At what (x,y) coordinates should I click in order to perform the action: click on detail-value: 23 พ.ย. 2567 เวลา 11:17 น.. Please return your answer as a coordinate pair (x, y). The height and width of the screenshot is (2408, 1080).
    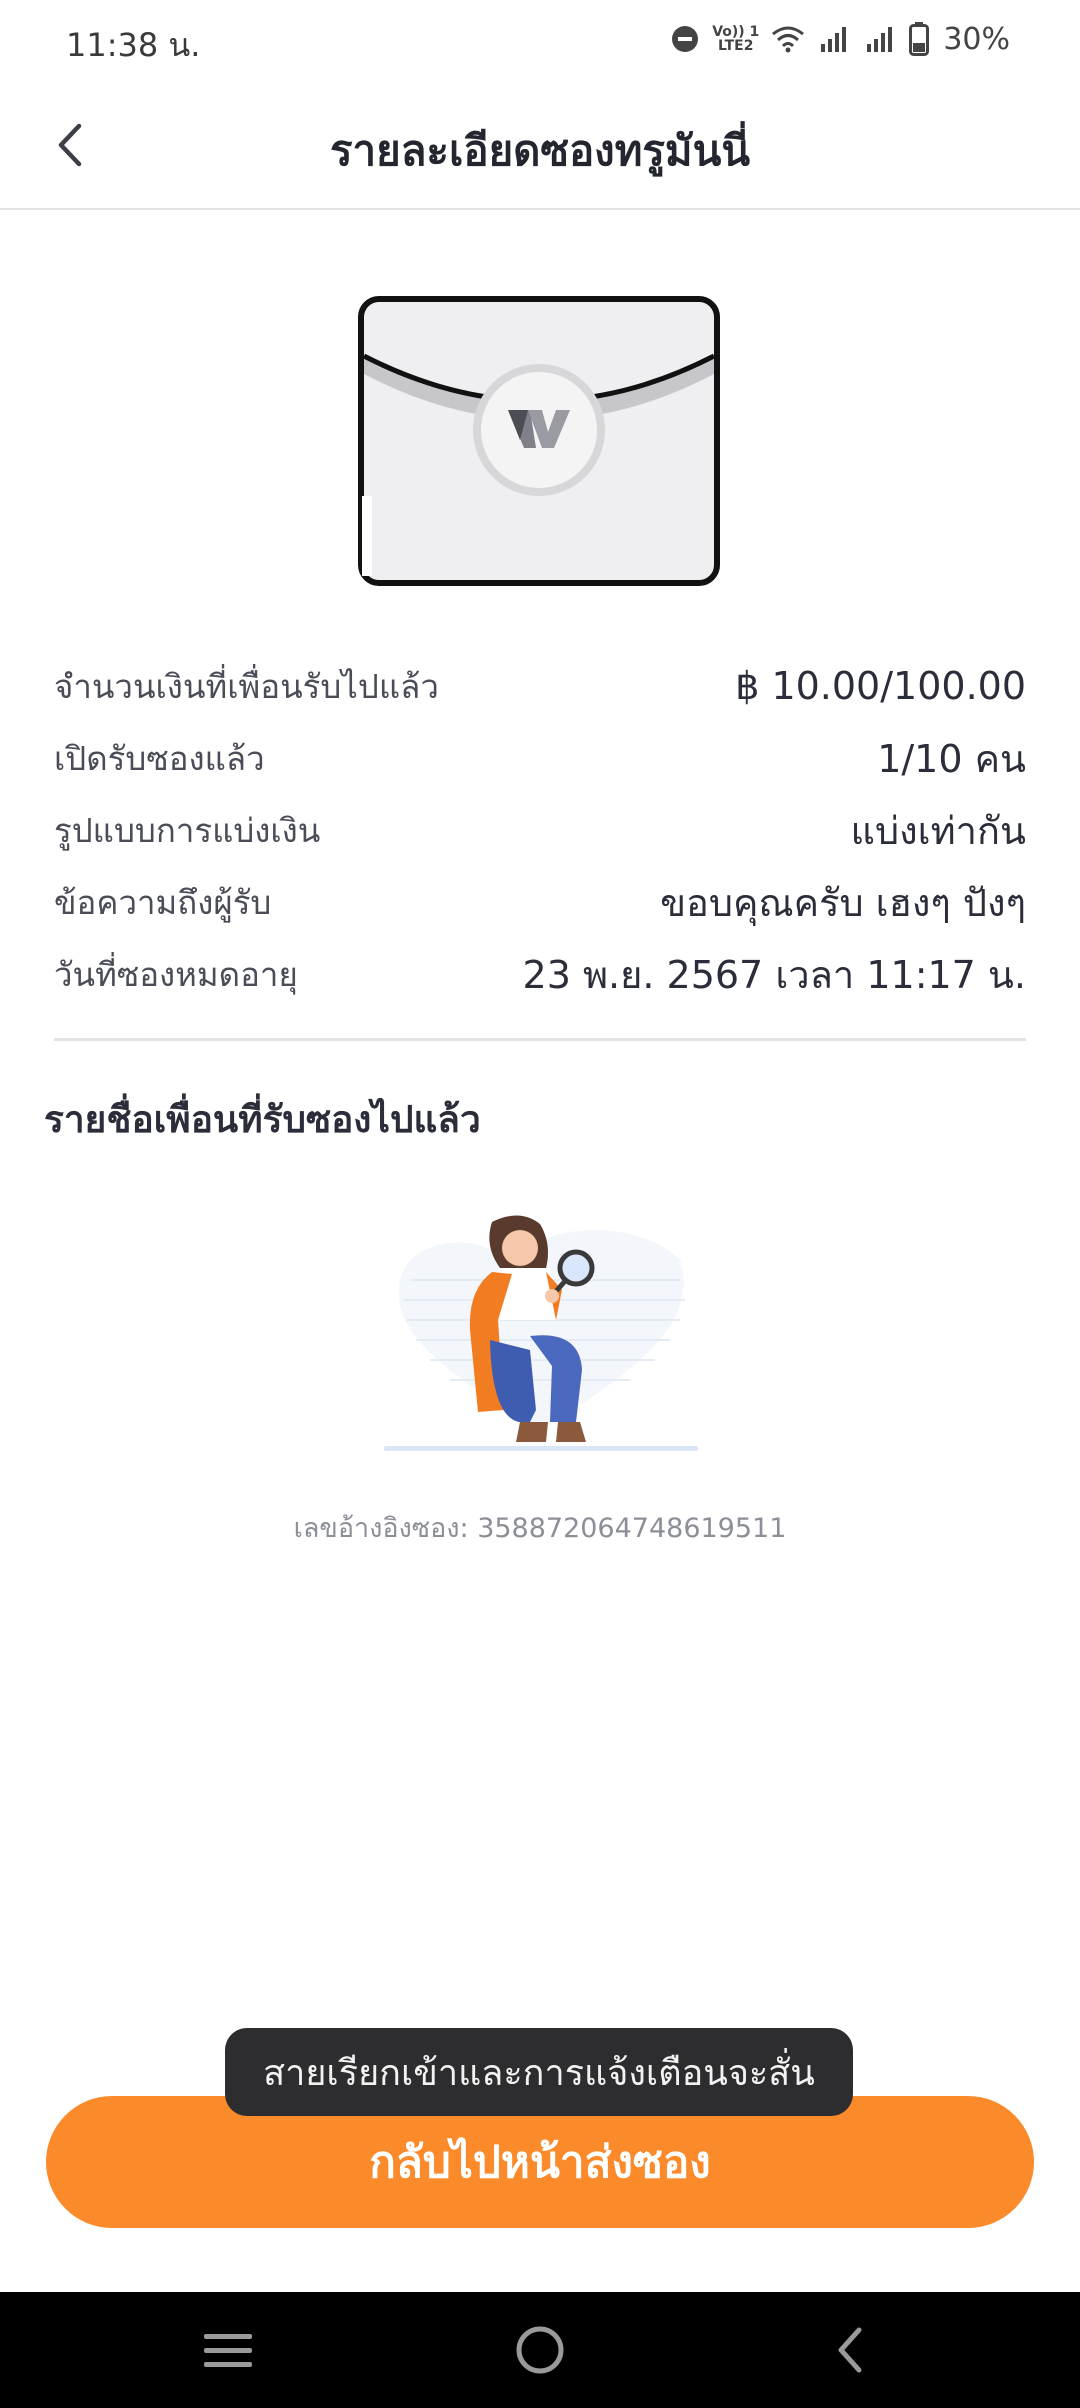
    Looking at the image, I should click on (774, 974).